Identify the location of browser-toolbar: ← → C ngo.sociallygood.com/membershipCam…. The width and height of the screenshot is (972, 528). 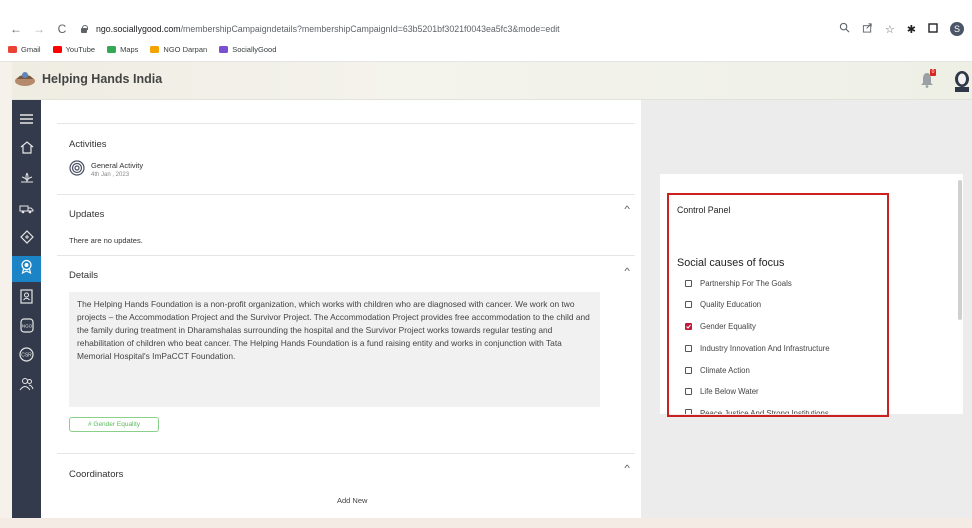
(486, 31).